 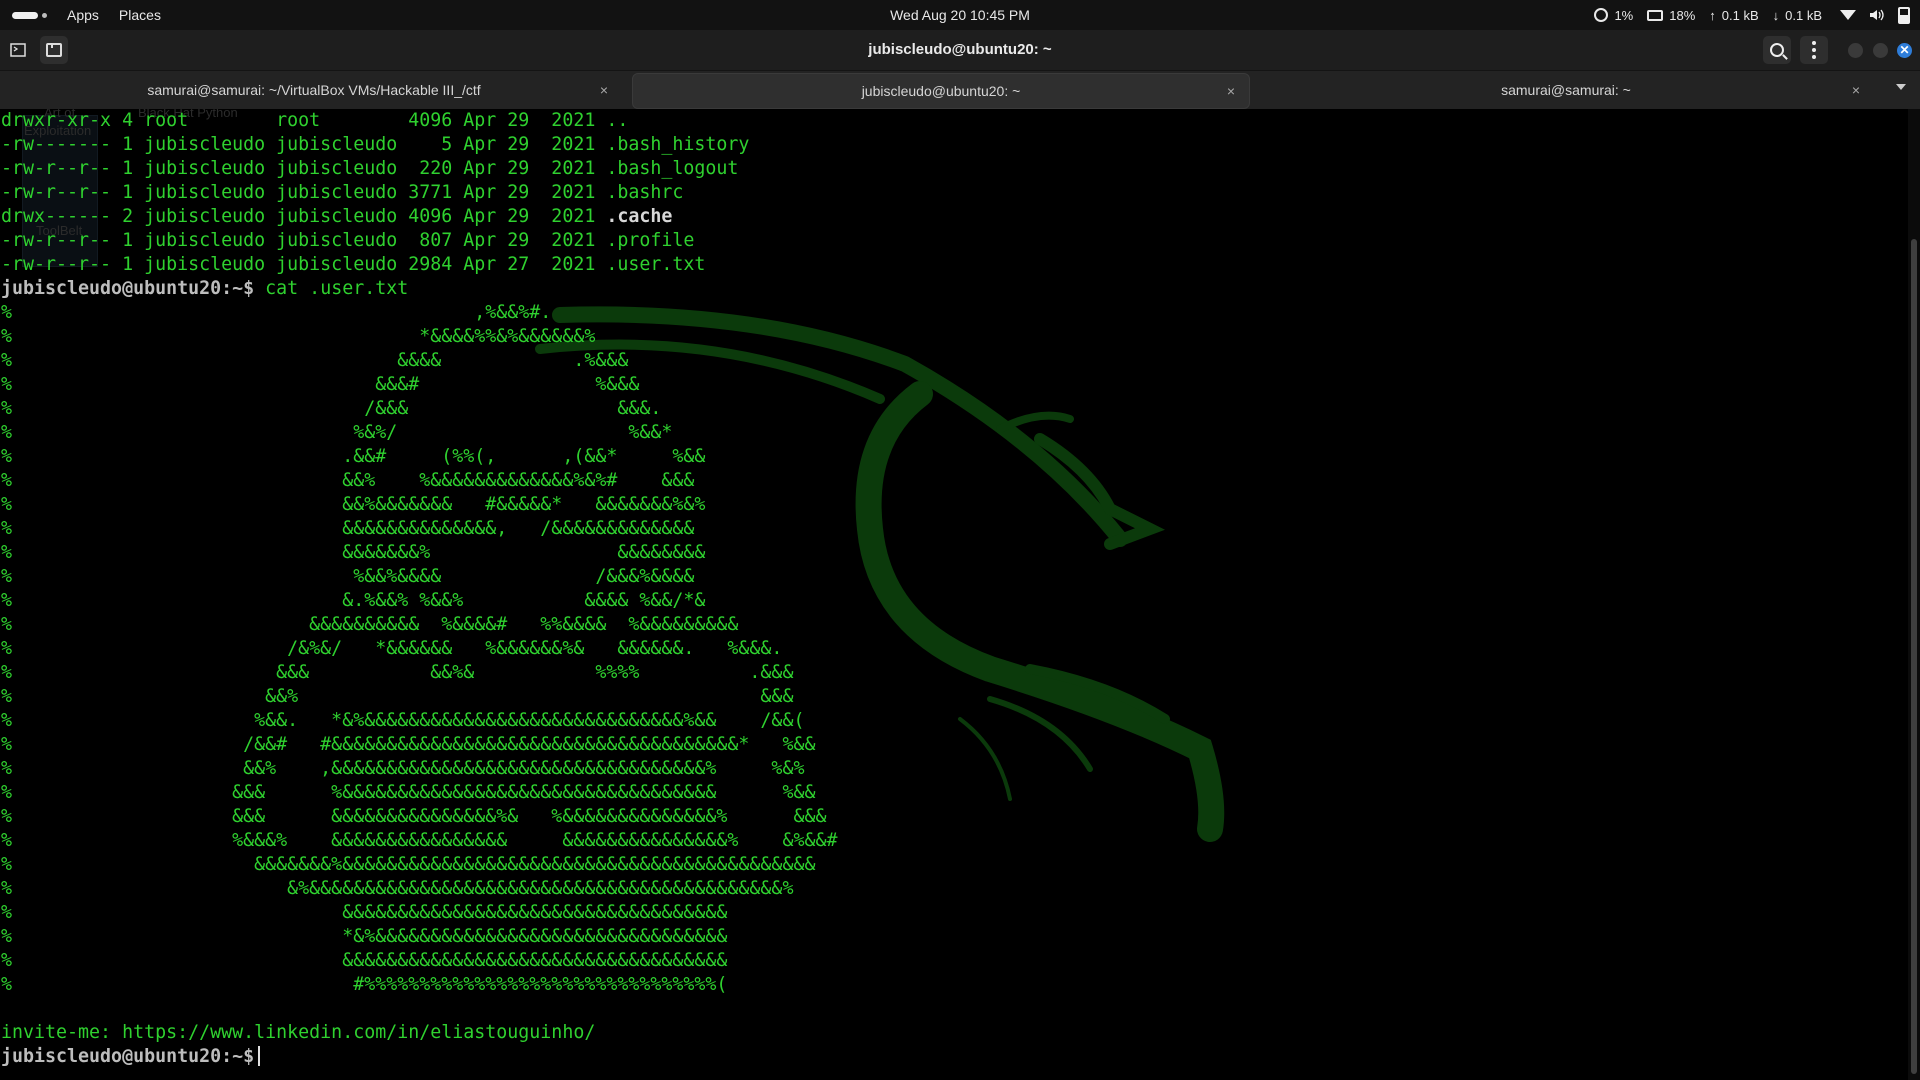 I want to click on ascii-art-line: % ,%&&%#., so click(x=276, y=312).